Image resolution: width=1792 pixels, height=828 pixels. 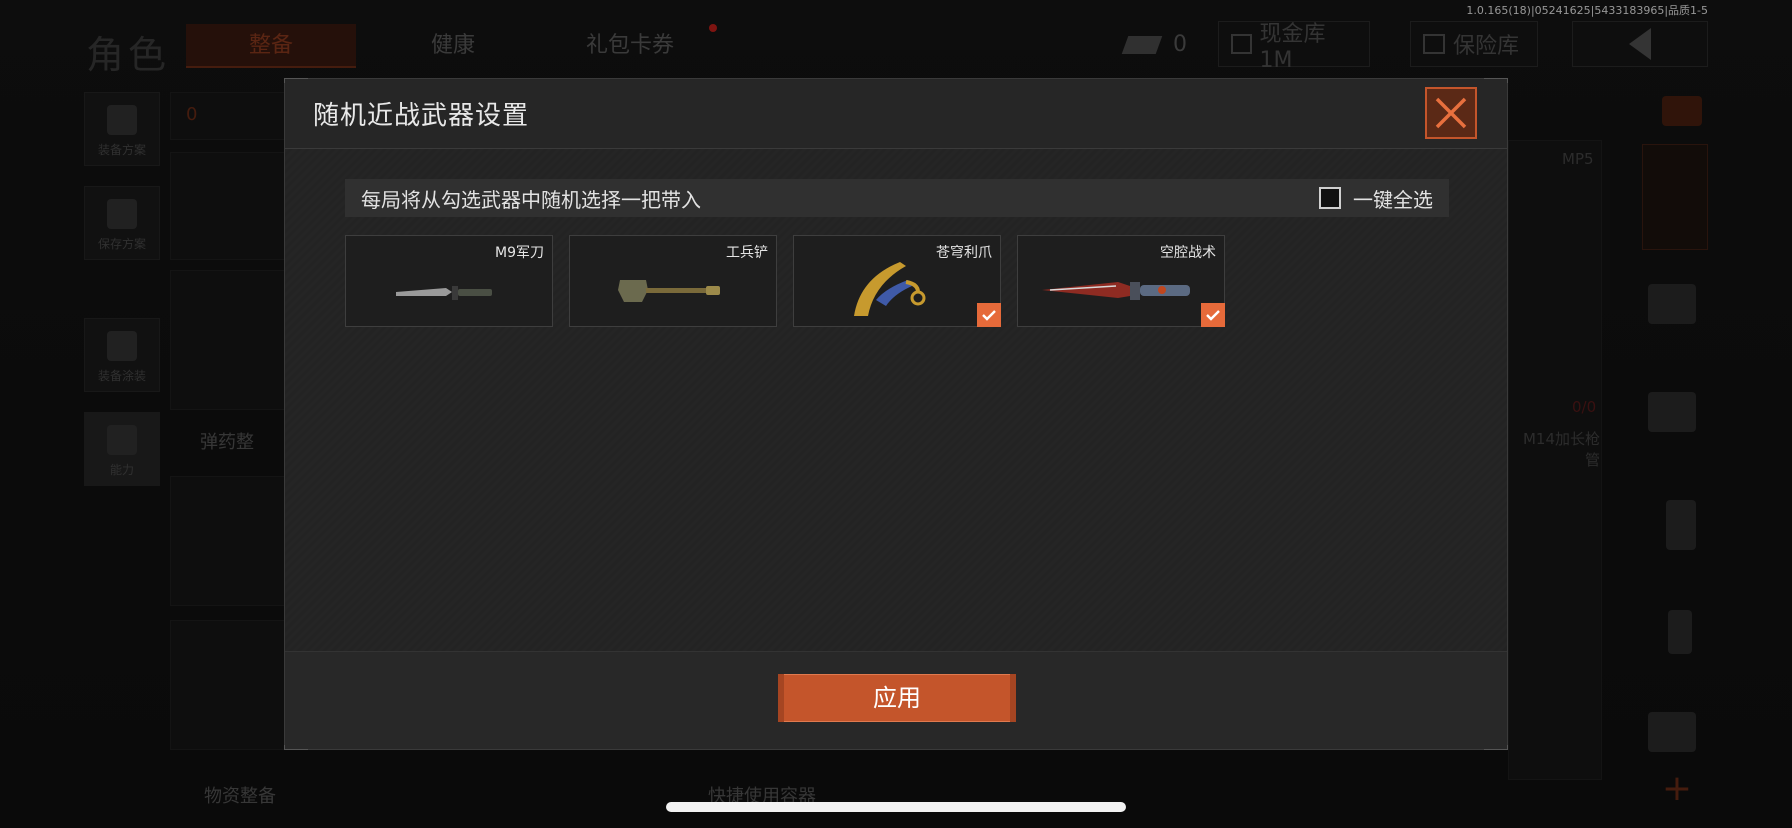 I want to click on select-all-toggle: 一键全选, so click(x=1376, y=198).